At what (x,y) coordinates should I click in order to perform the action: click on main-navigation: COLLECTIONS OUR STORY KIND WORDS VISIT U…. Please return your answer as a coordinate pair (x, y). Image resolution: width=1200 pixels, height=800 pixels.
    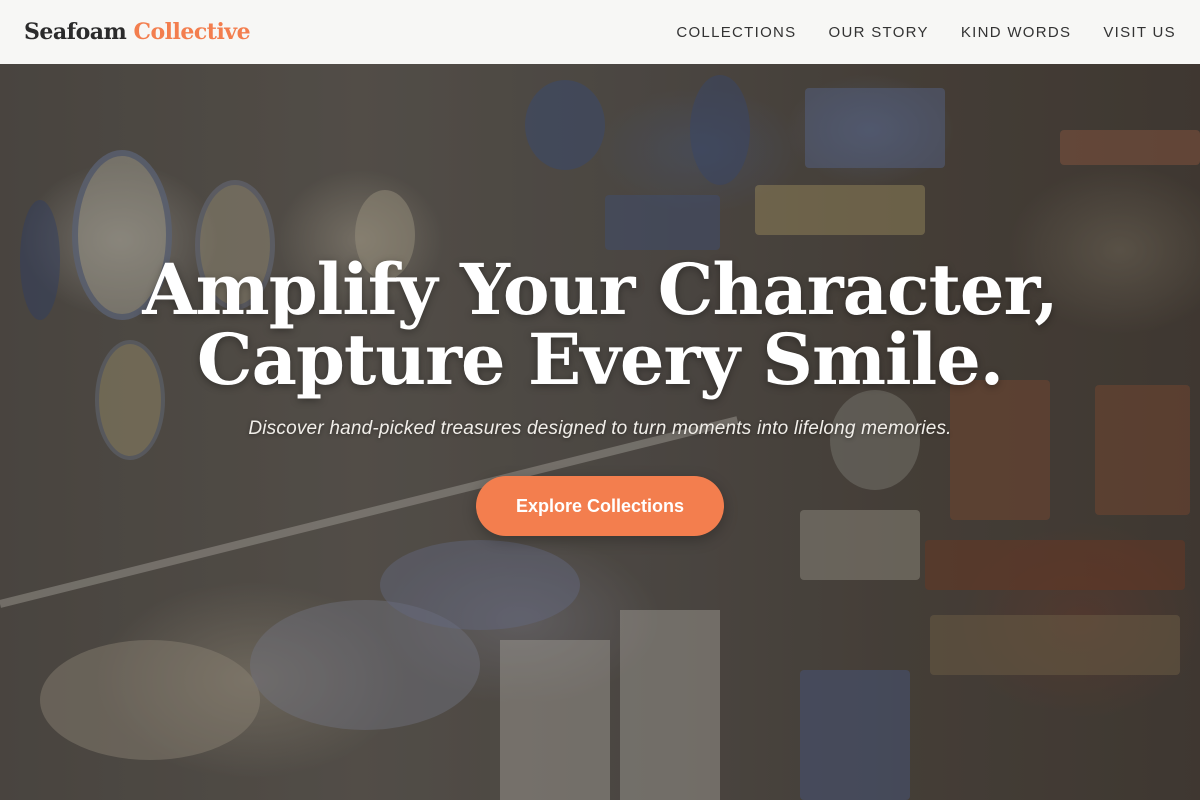
    Looking at the image, I should click on (926, 32).